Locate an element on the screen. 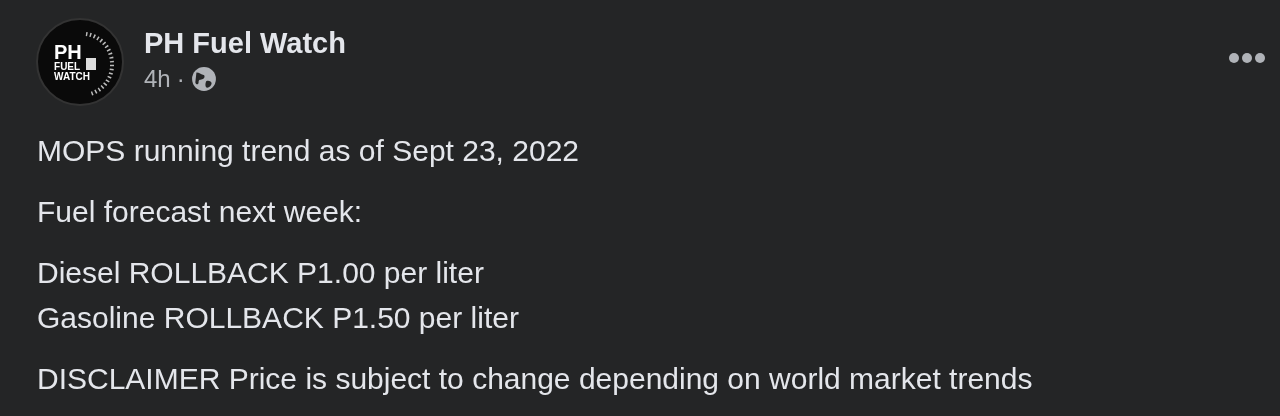 Image resolution: width=1280 pixels, height=416 pixels. logo-text: FUEL is located at coordinates (67, 67).